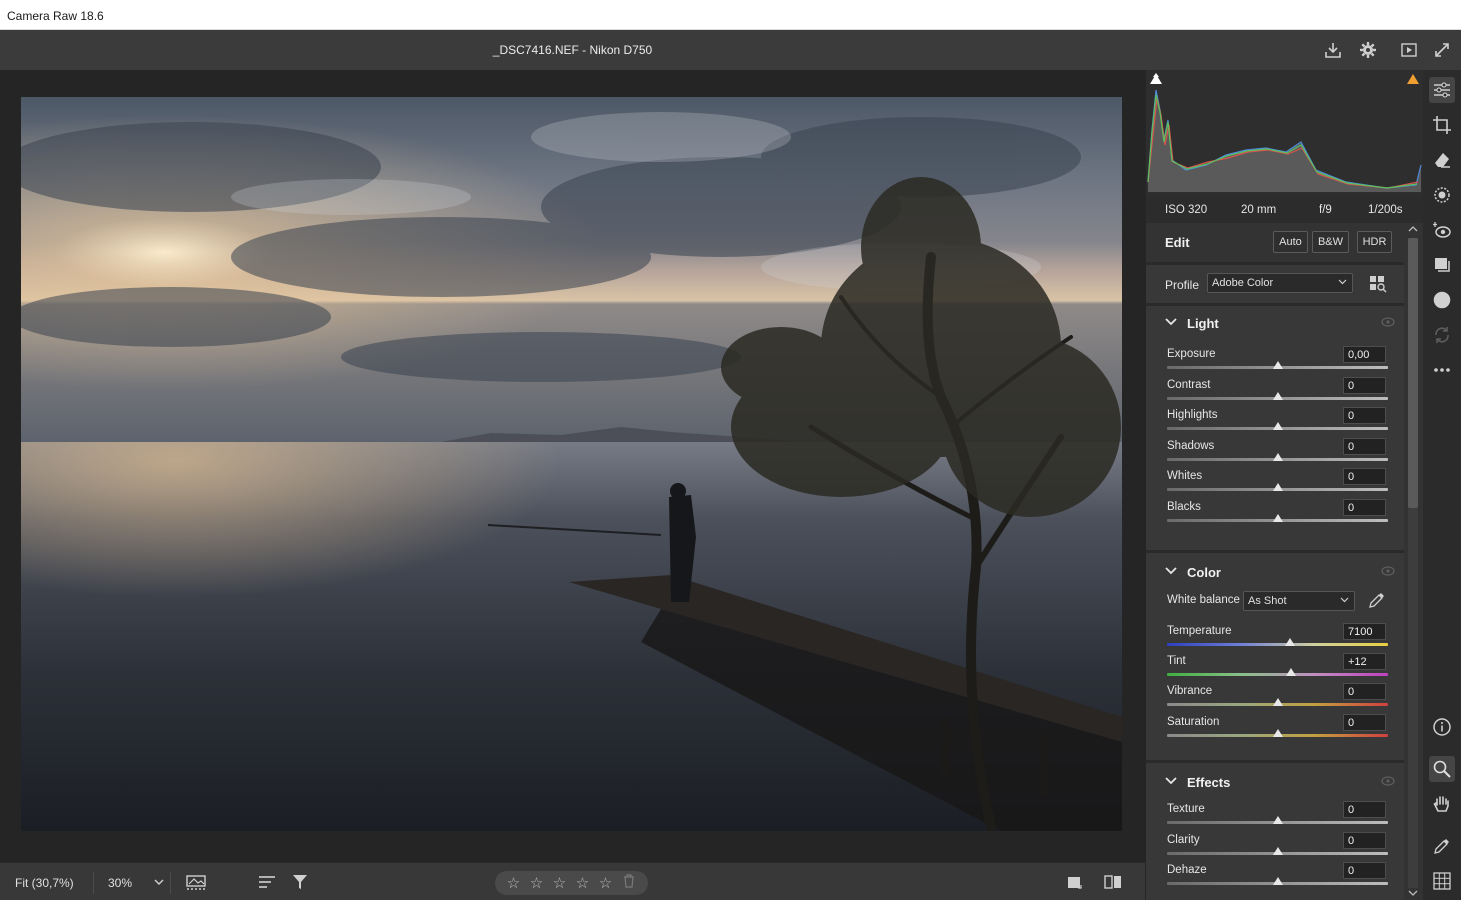 This screenshot has width=1461, height=900. Describe the element at coordinates (1333, 50) in the screenshot. I see `save-icon` at that location.